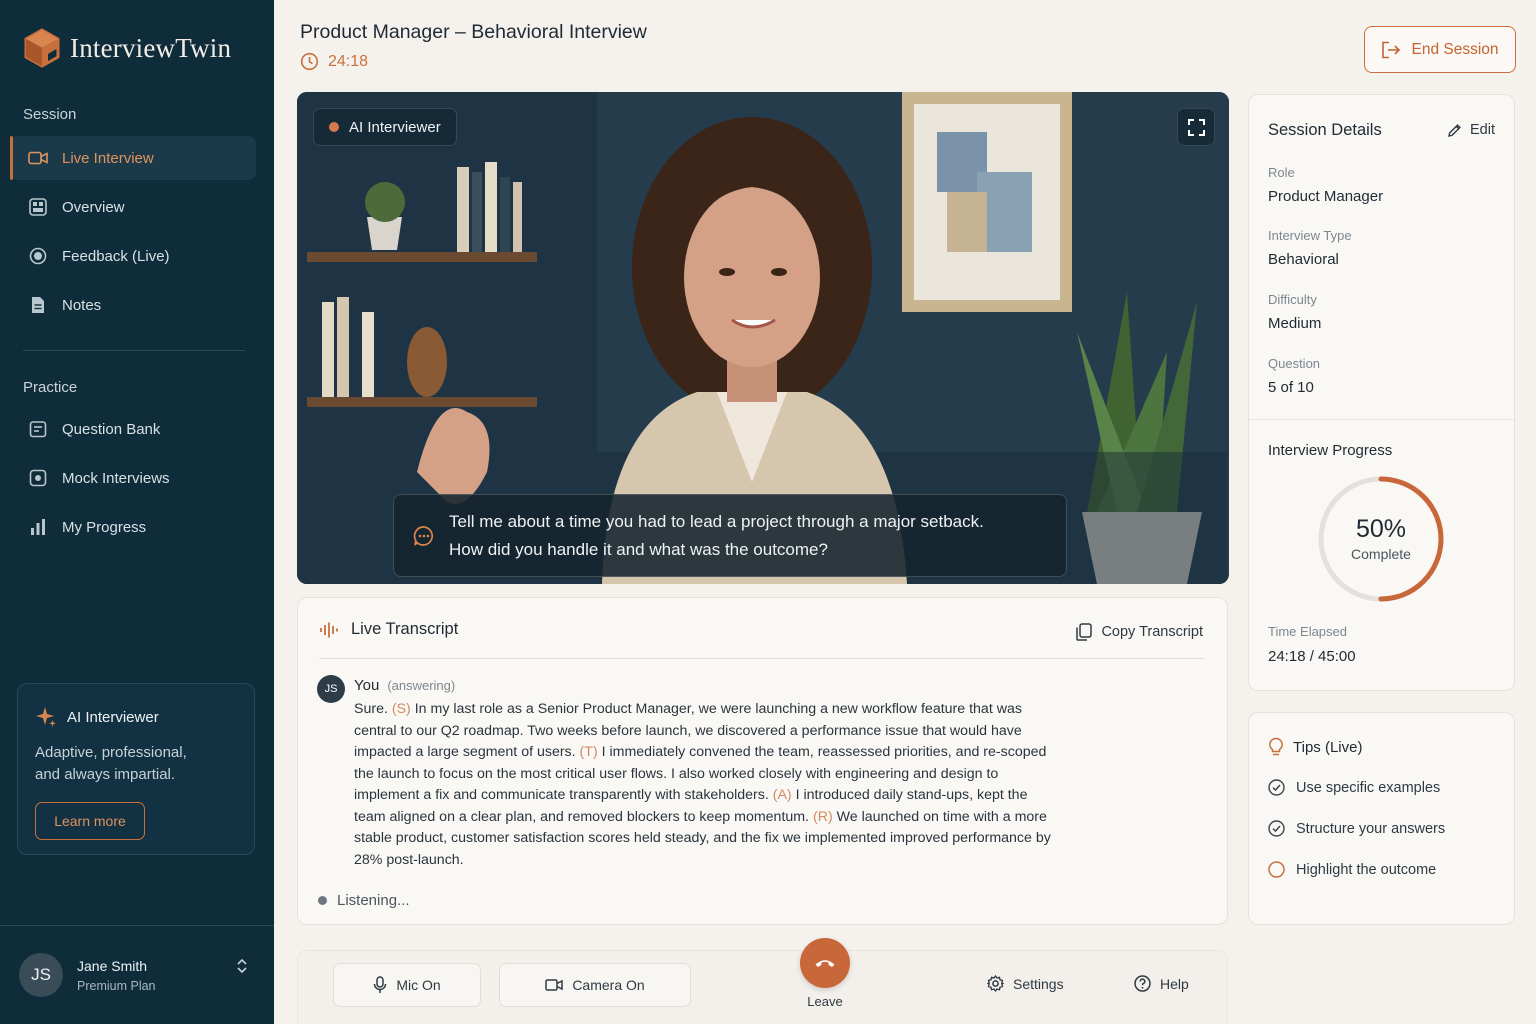 The image size is (1536, 1024). I want to click on help-label: Help, so click(1174, 983).